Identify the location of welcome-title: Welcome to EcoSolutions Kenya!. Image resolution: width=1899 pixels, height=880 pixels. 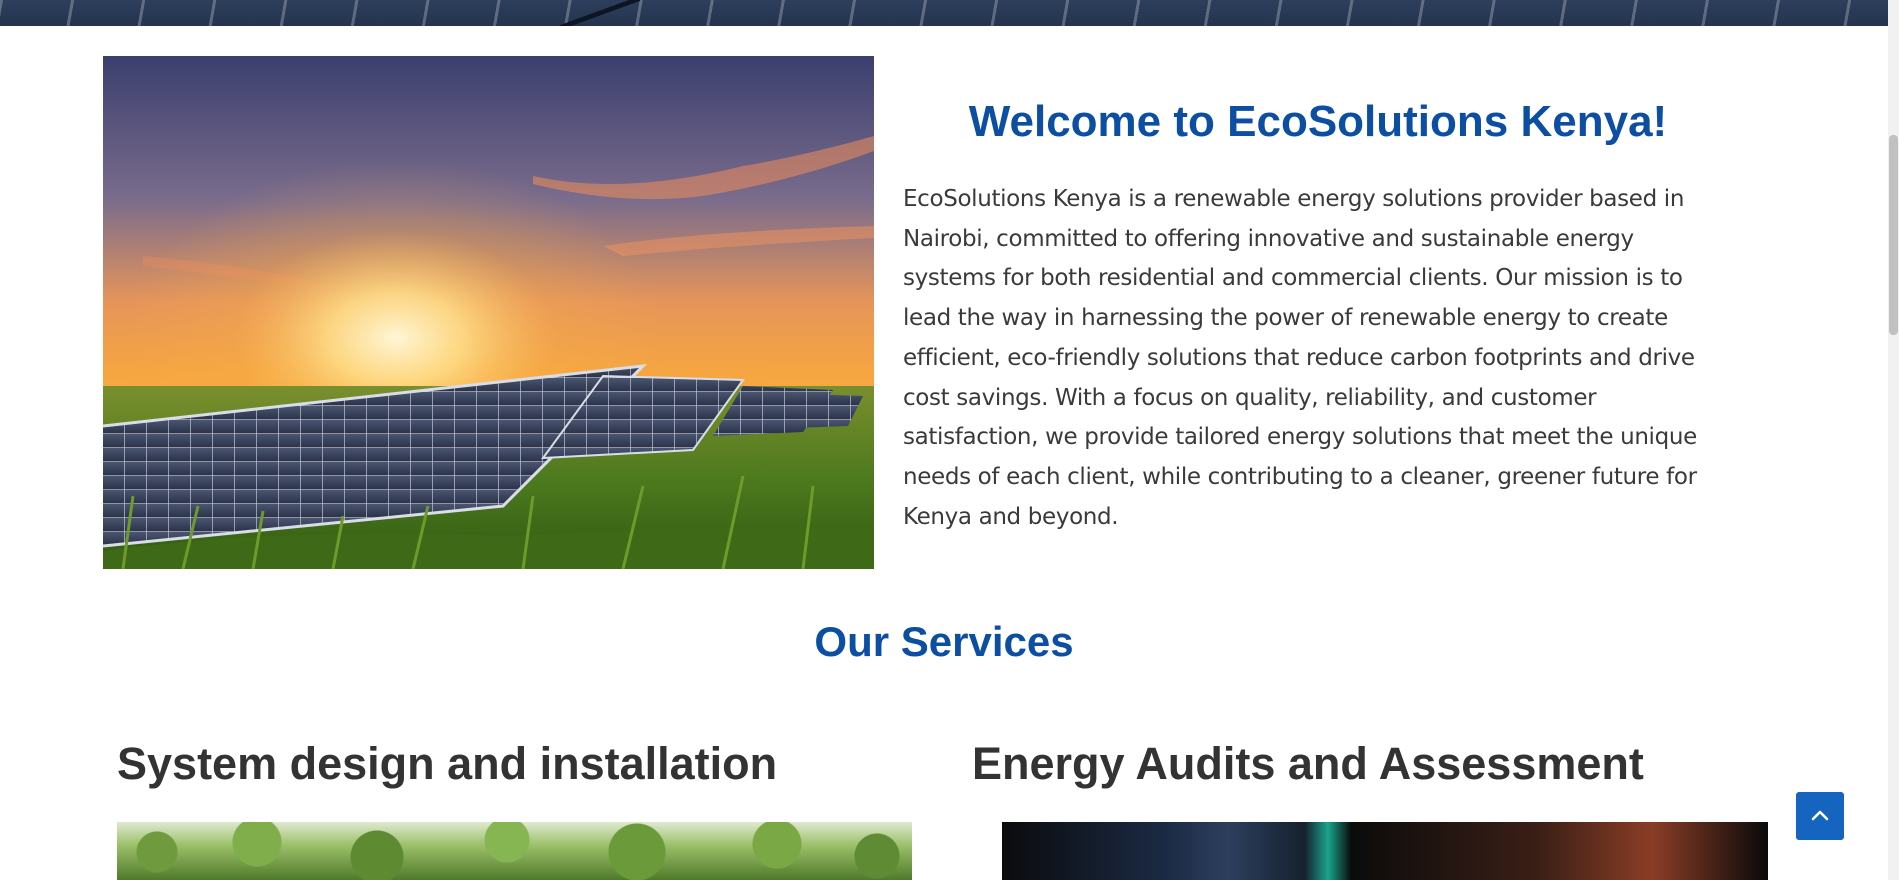
(1318, 121).